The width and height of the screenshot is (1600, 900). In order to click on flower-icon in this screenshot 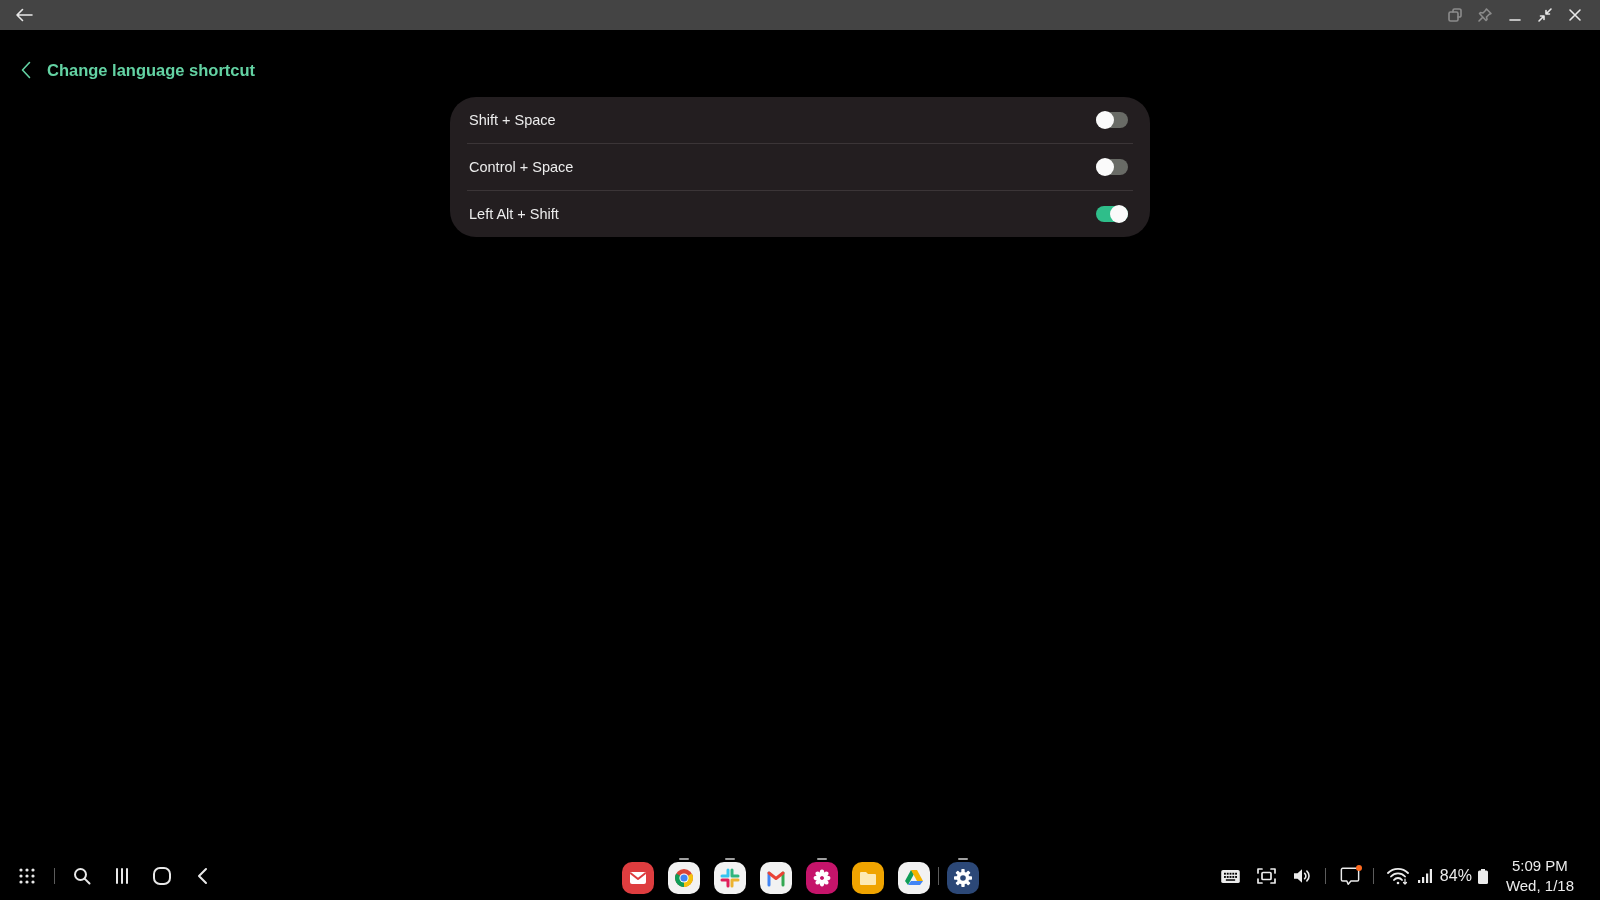, I will do `click(821, 878)`.